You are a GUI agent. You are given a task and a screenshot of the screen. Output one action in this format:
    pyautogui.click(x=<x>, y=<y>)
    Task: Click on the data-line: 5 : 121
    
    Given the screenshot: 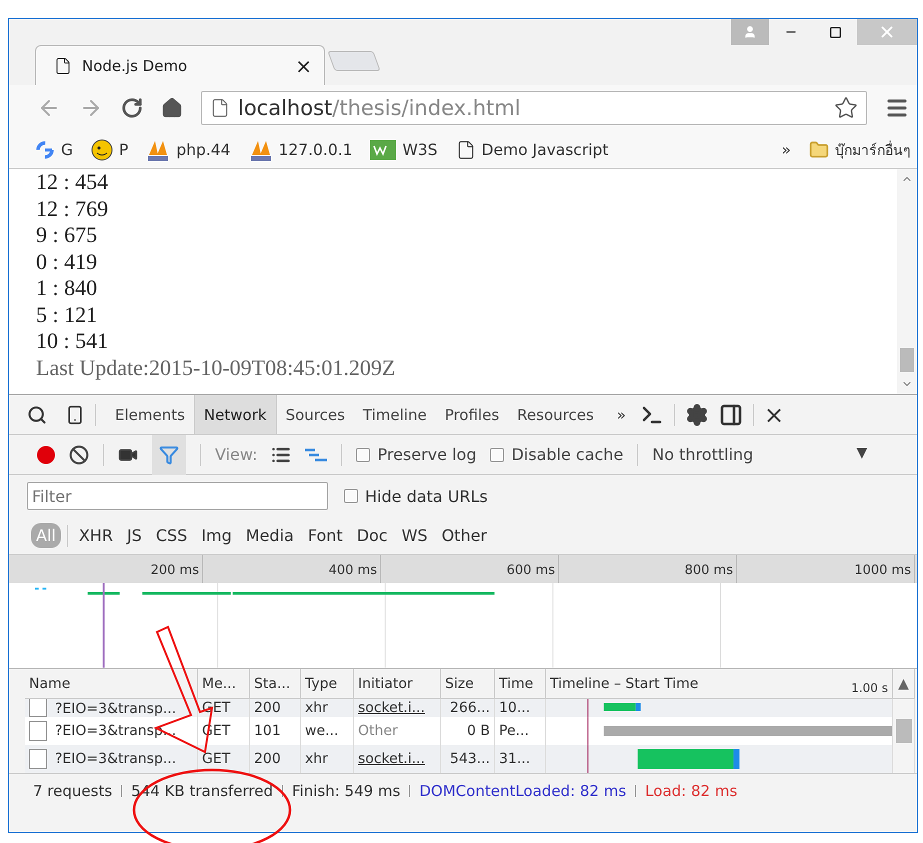 What is the action you would take?
    pyautogui.click(x=67, y=315)
    